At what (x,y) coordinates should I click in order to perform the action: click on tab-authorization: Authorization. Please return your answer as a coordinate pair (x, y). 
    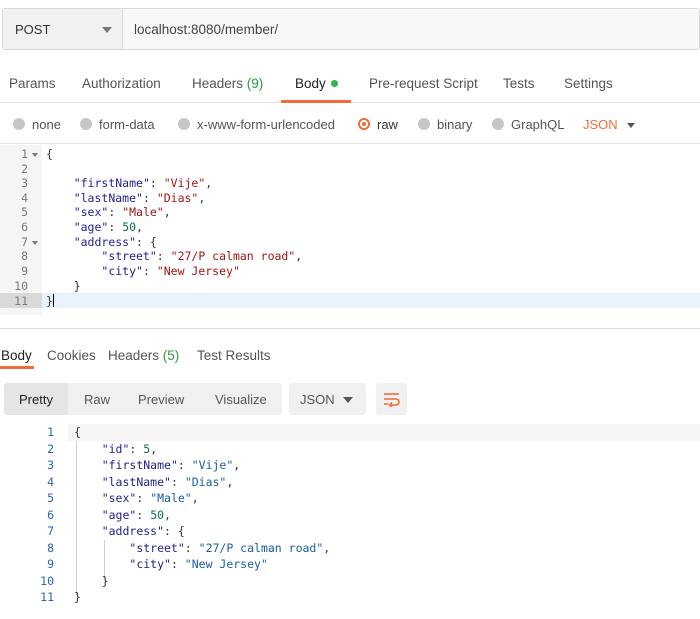
    Looking at the image, I should click on (121, 83).